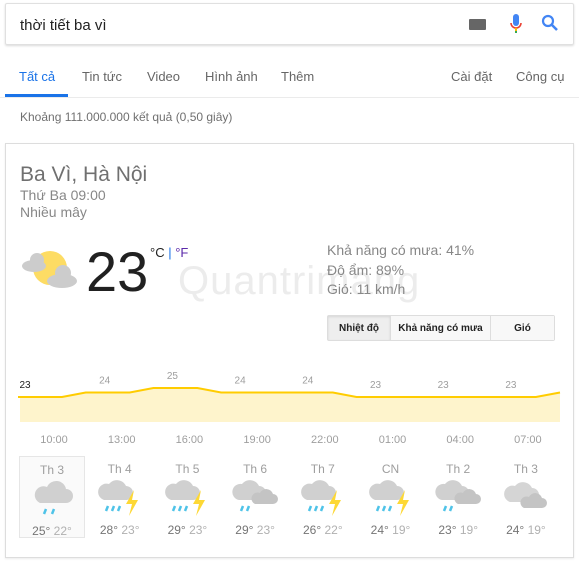 This screenshot has height=562, width=579. What do you see at coordinates (84, 174) in the screenshot?
I see `location: Ba Vì, Hà Nội` at bounding box center [84, 174].